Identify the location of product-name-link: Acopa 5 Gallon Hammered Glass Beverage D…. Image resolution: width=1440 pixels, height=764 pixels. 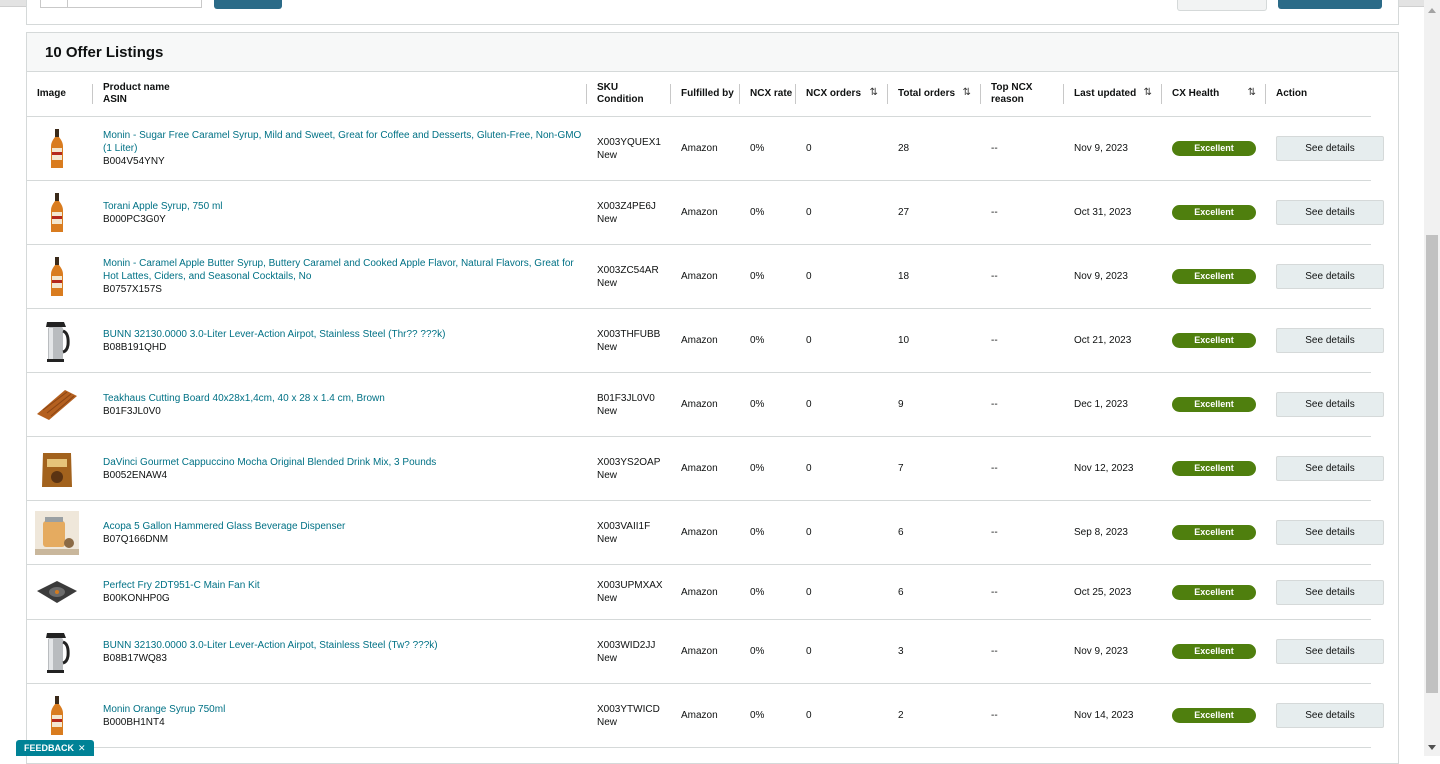
(345, 526).